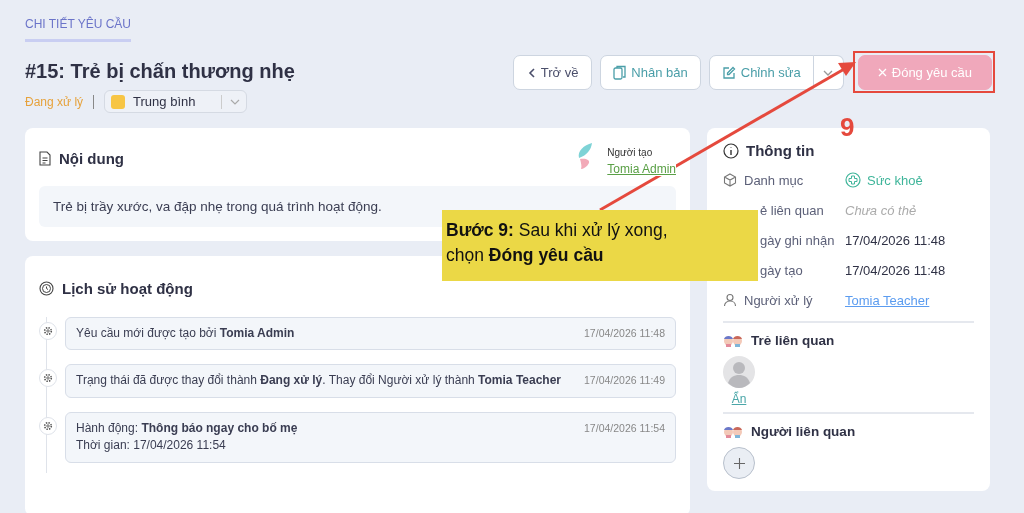 The image size is (1024, 513). I want to click on creator-label: Người tạo, so click(630, 152).